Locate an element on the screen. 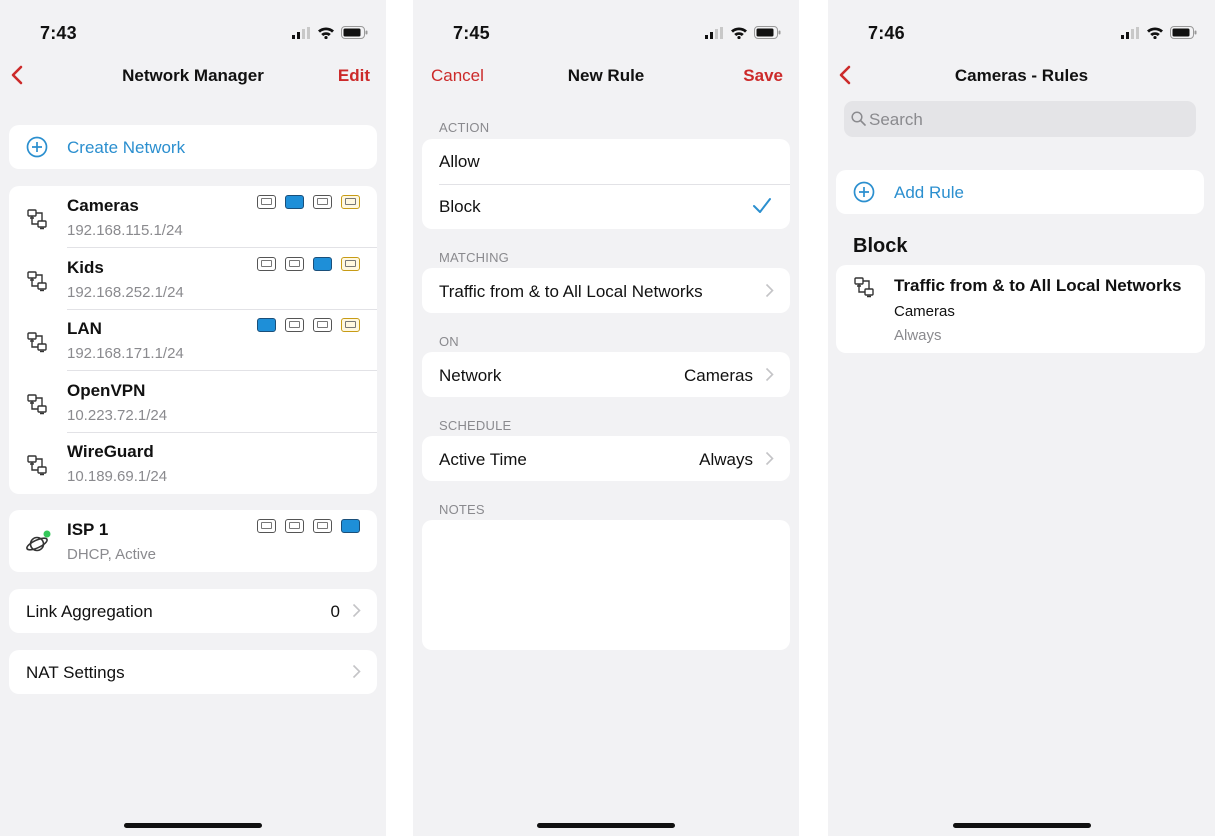 The width and height of the screenshot is (1215, 836). rule-network: Cameras is located at coordinates (924, 311).